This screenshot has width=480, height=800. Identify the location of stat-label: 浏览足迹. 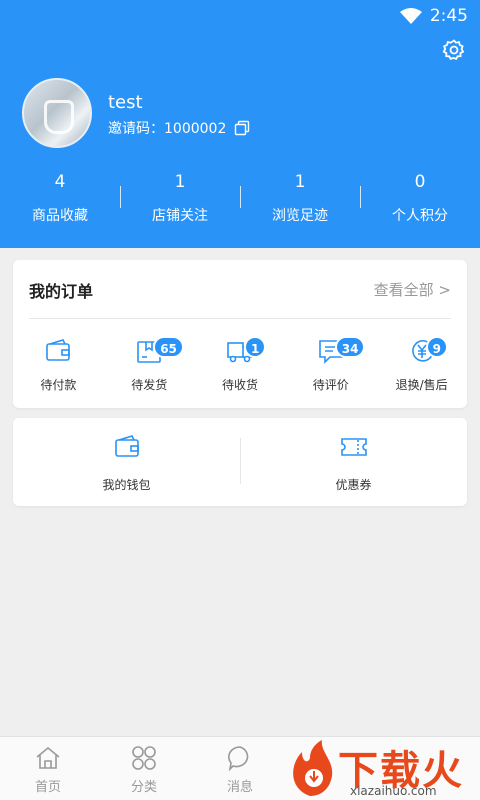
(300, 216).